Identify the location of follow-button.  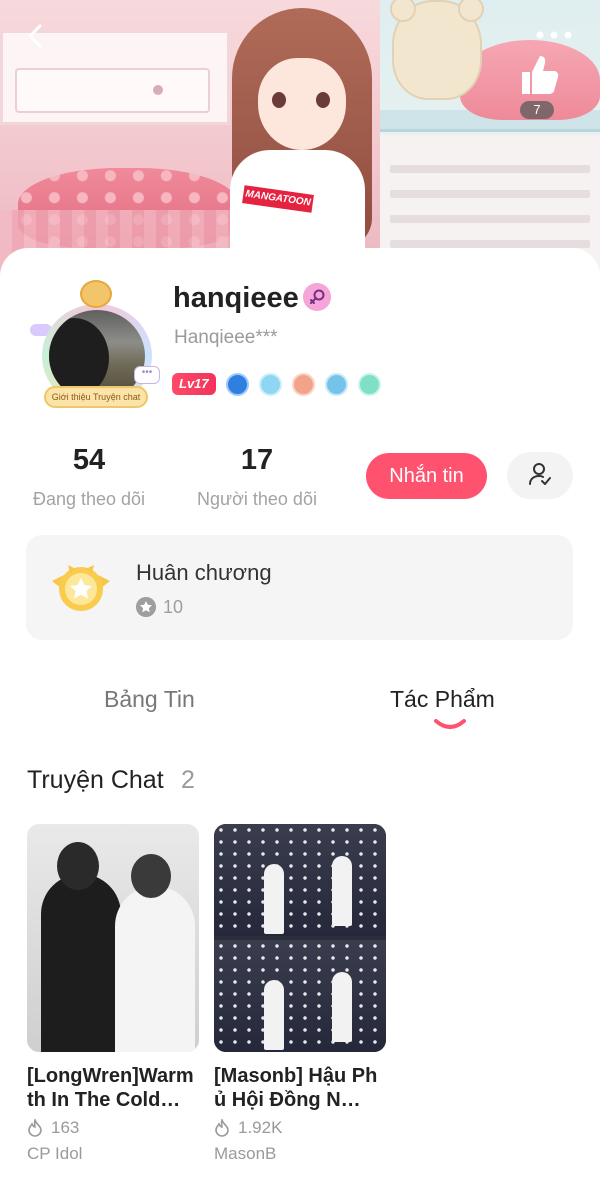
(540, 475).